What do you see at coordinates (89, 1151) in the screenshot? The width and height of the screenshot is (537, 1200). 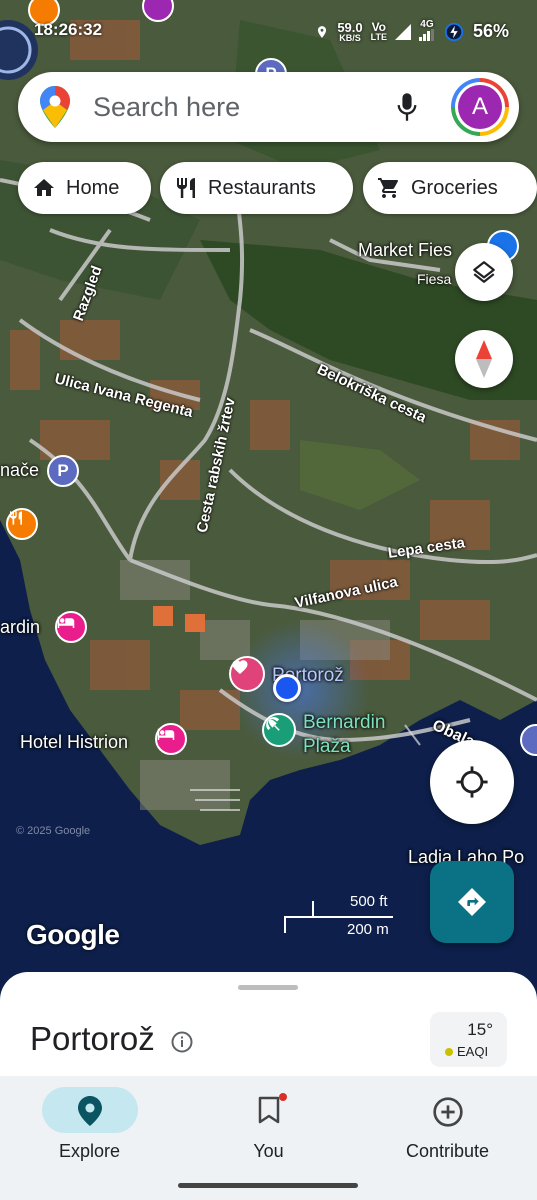 I see `nav-explore-label: Explore` at bounding box center [89, 1151].